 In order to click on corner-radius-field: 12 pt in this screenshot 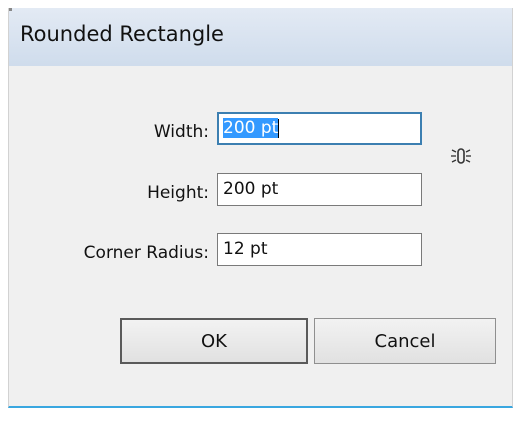, I will do `click(319, 249)`.